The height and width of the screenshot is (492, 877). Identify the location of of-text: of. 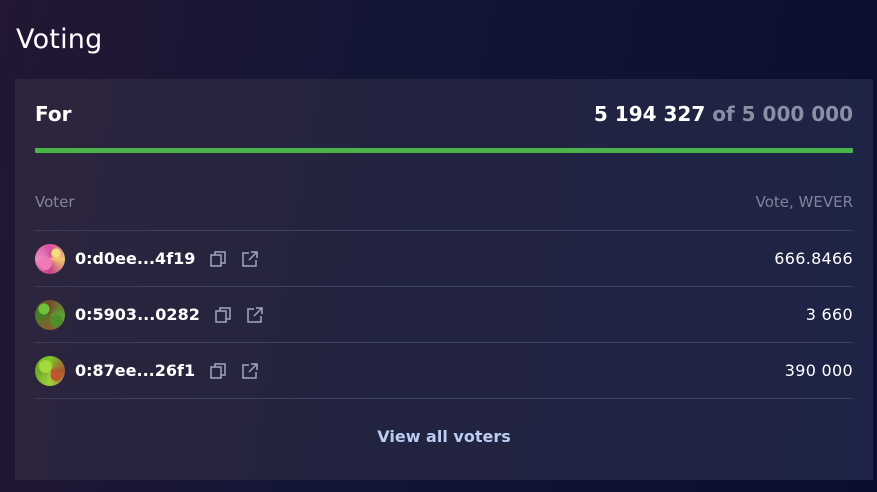
(723, 114).